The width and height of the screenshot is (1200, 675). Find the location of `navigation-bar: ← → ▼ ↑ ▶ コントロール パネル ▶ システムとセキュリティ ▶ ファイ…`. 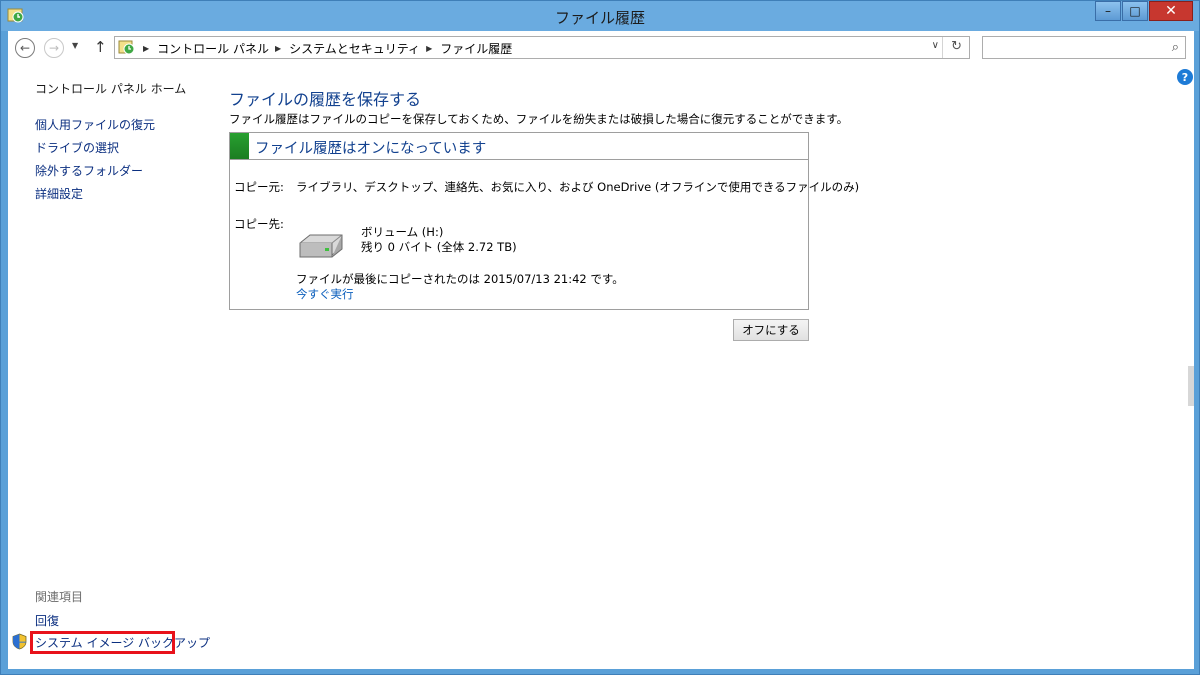

navigation-bar: ← → ▼ ↑ ▶ コントロール パネル ▶ システムとセキュリティ ▶ ファイ… is located at coordinates (601, 48).